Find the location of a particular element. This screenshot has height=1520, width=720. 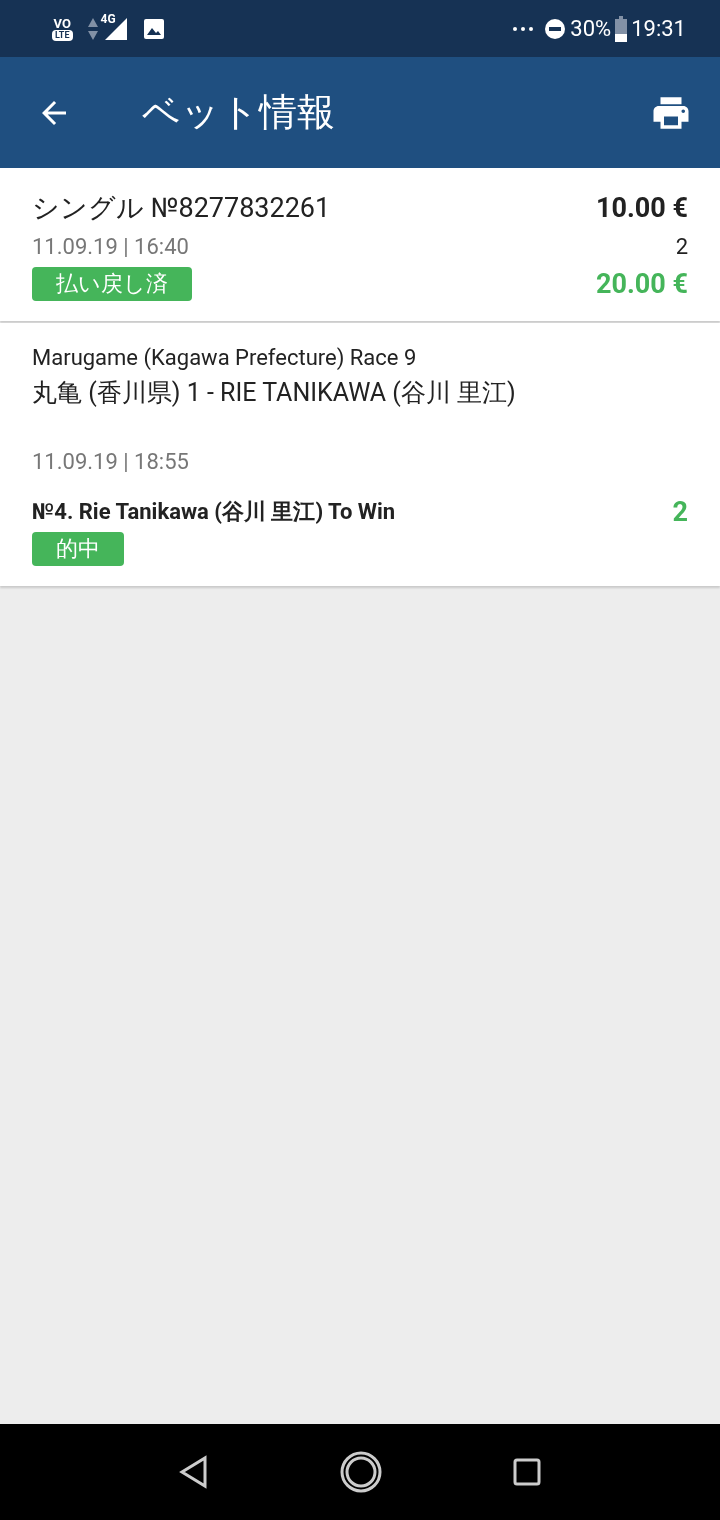

payout-amount: 20.00 € is located at coordinates (642, 284).